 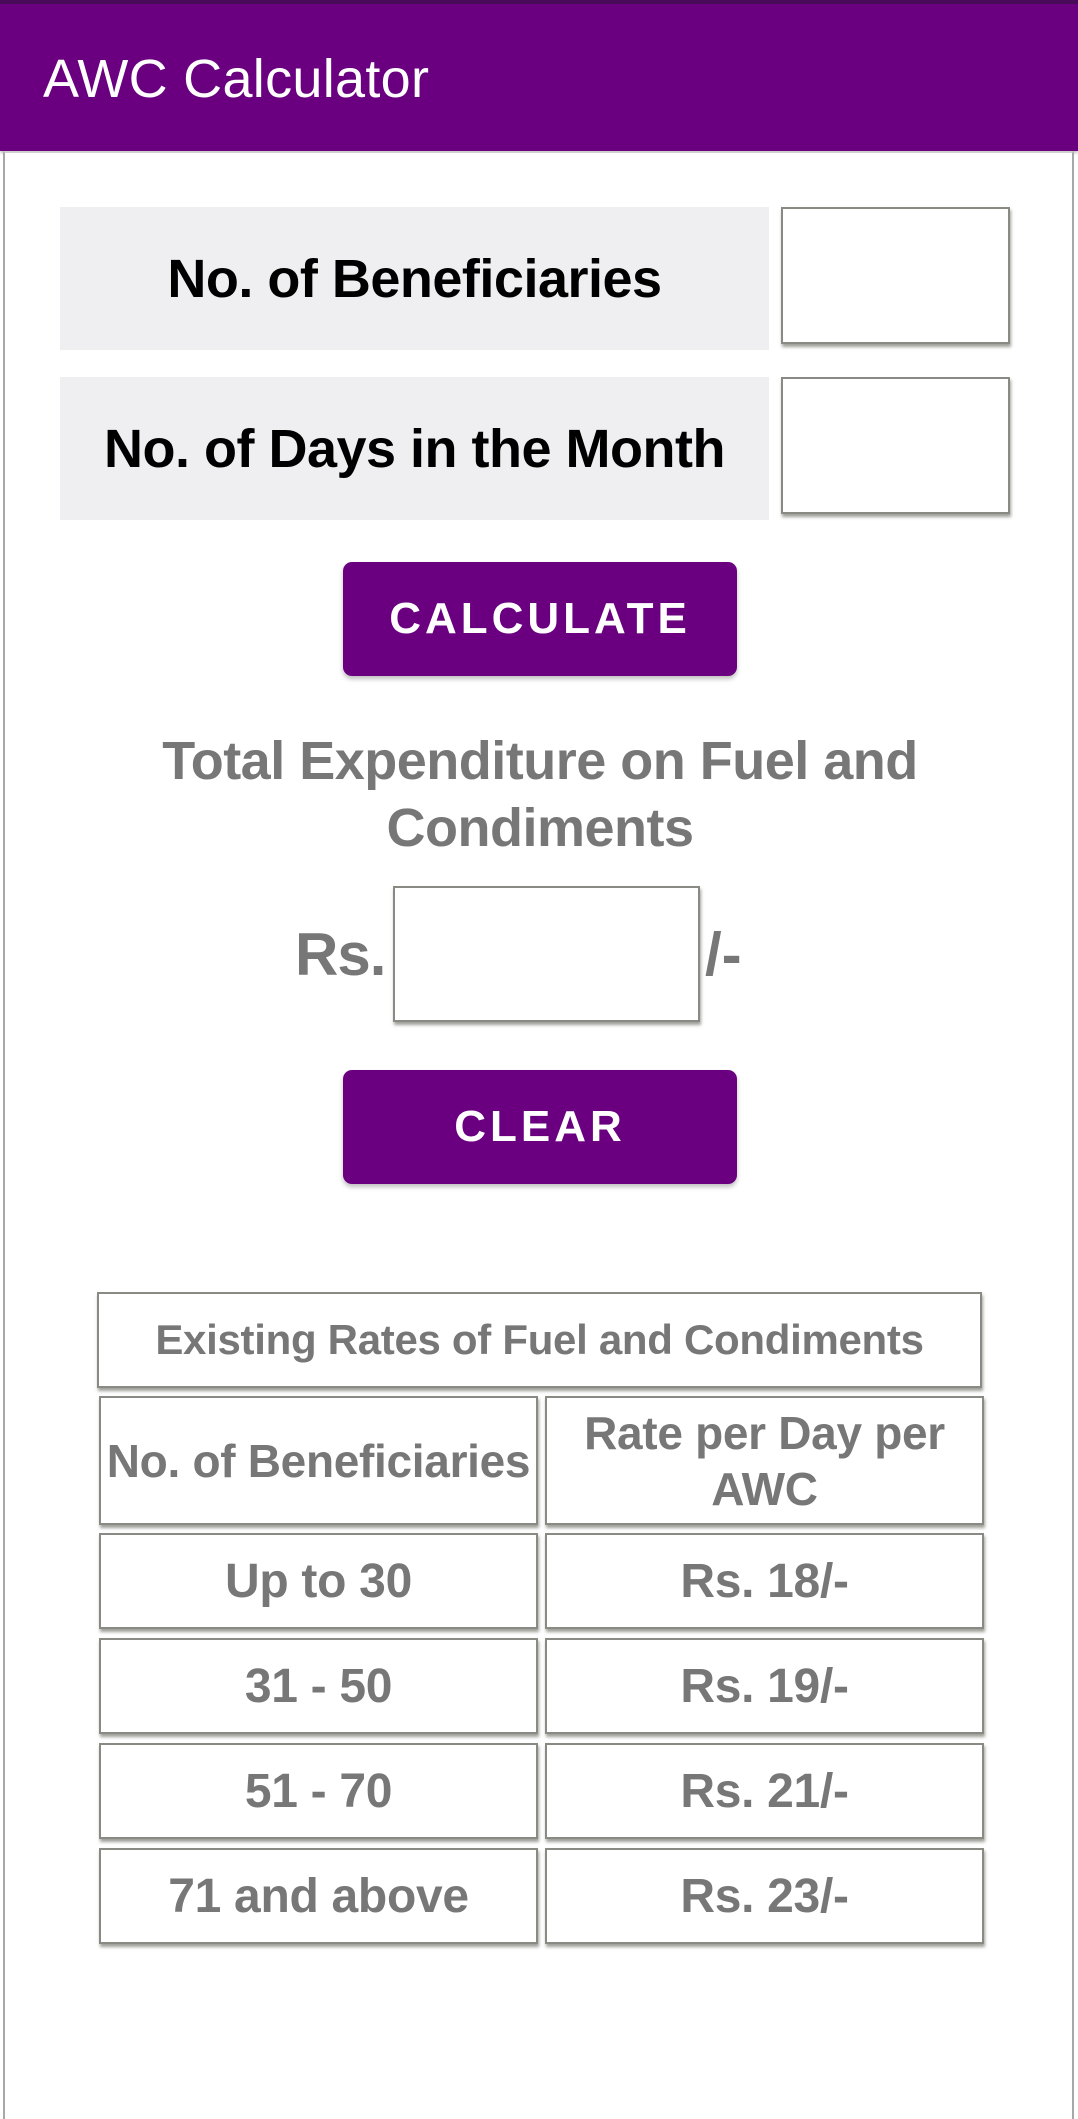 I want to click on rates-table-title: Existing Rates of Fuel and Condiments, so click(x=539, y=1340).